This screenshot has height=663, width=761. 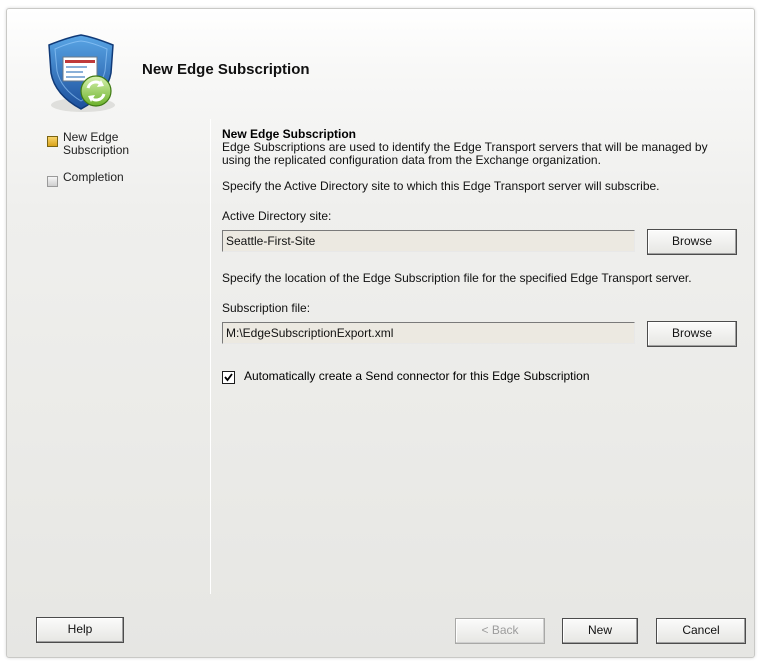 I want to click on section-title: New Edge Subscription, so click(x=289, y=134).